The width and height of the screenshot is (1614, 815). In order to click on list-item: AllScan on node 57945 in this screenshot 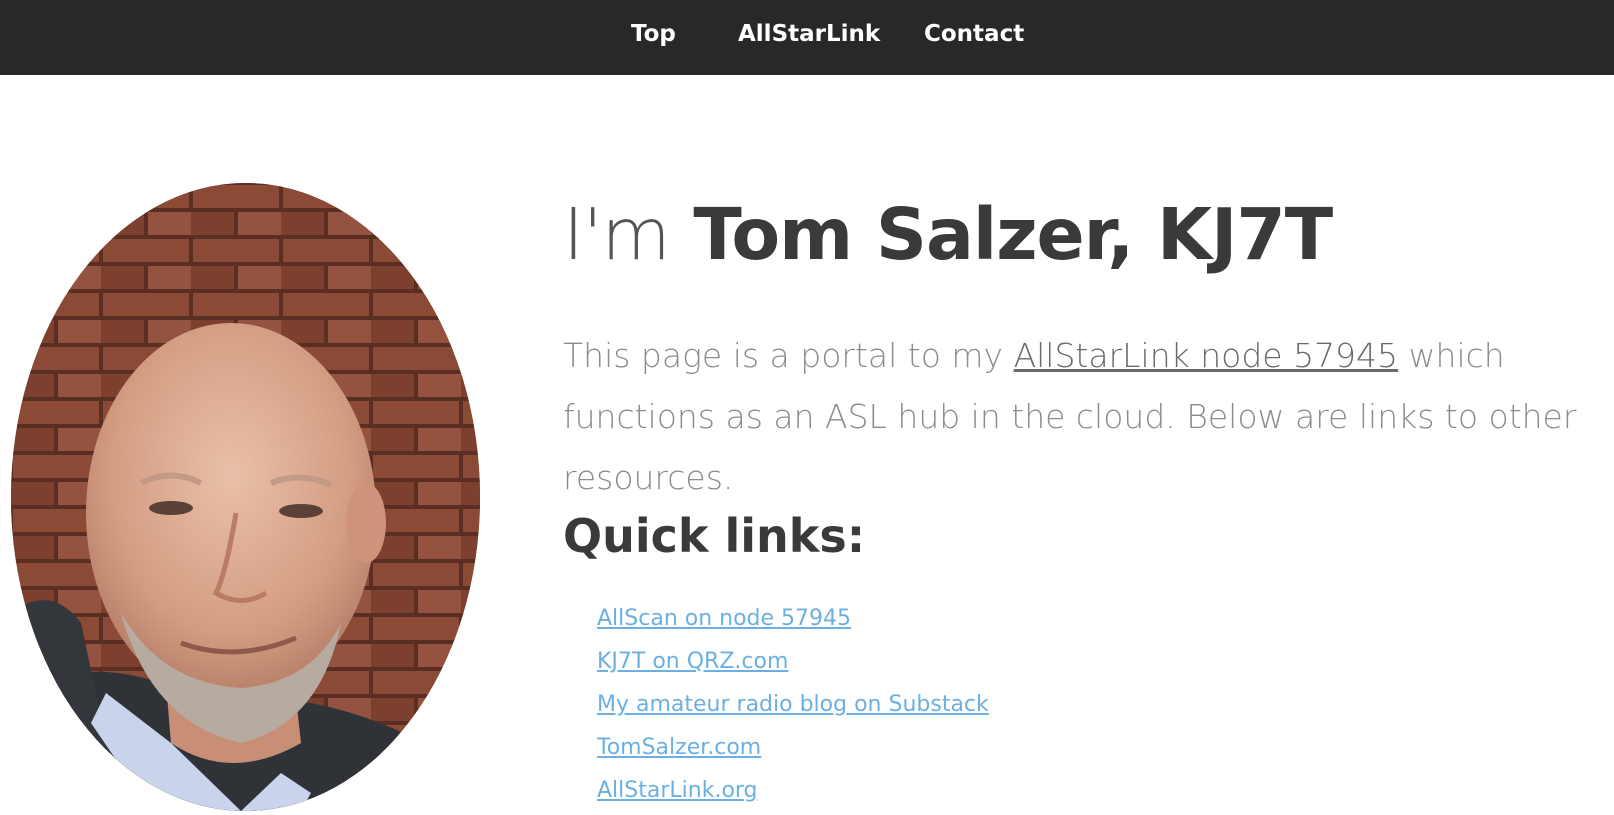, I will do `click(793, 621)`.